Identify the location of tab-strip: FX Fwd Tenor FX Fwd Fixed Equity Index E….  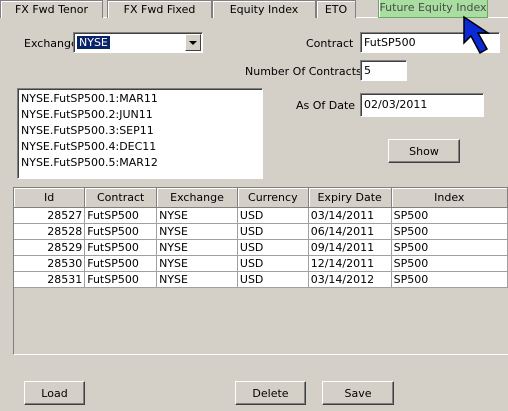
(254, 9).